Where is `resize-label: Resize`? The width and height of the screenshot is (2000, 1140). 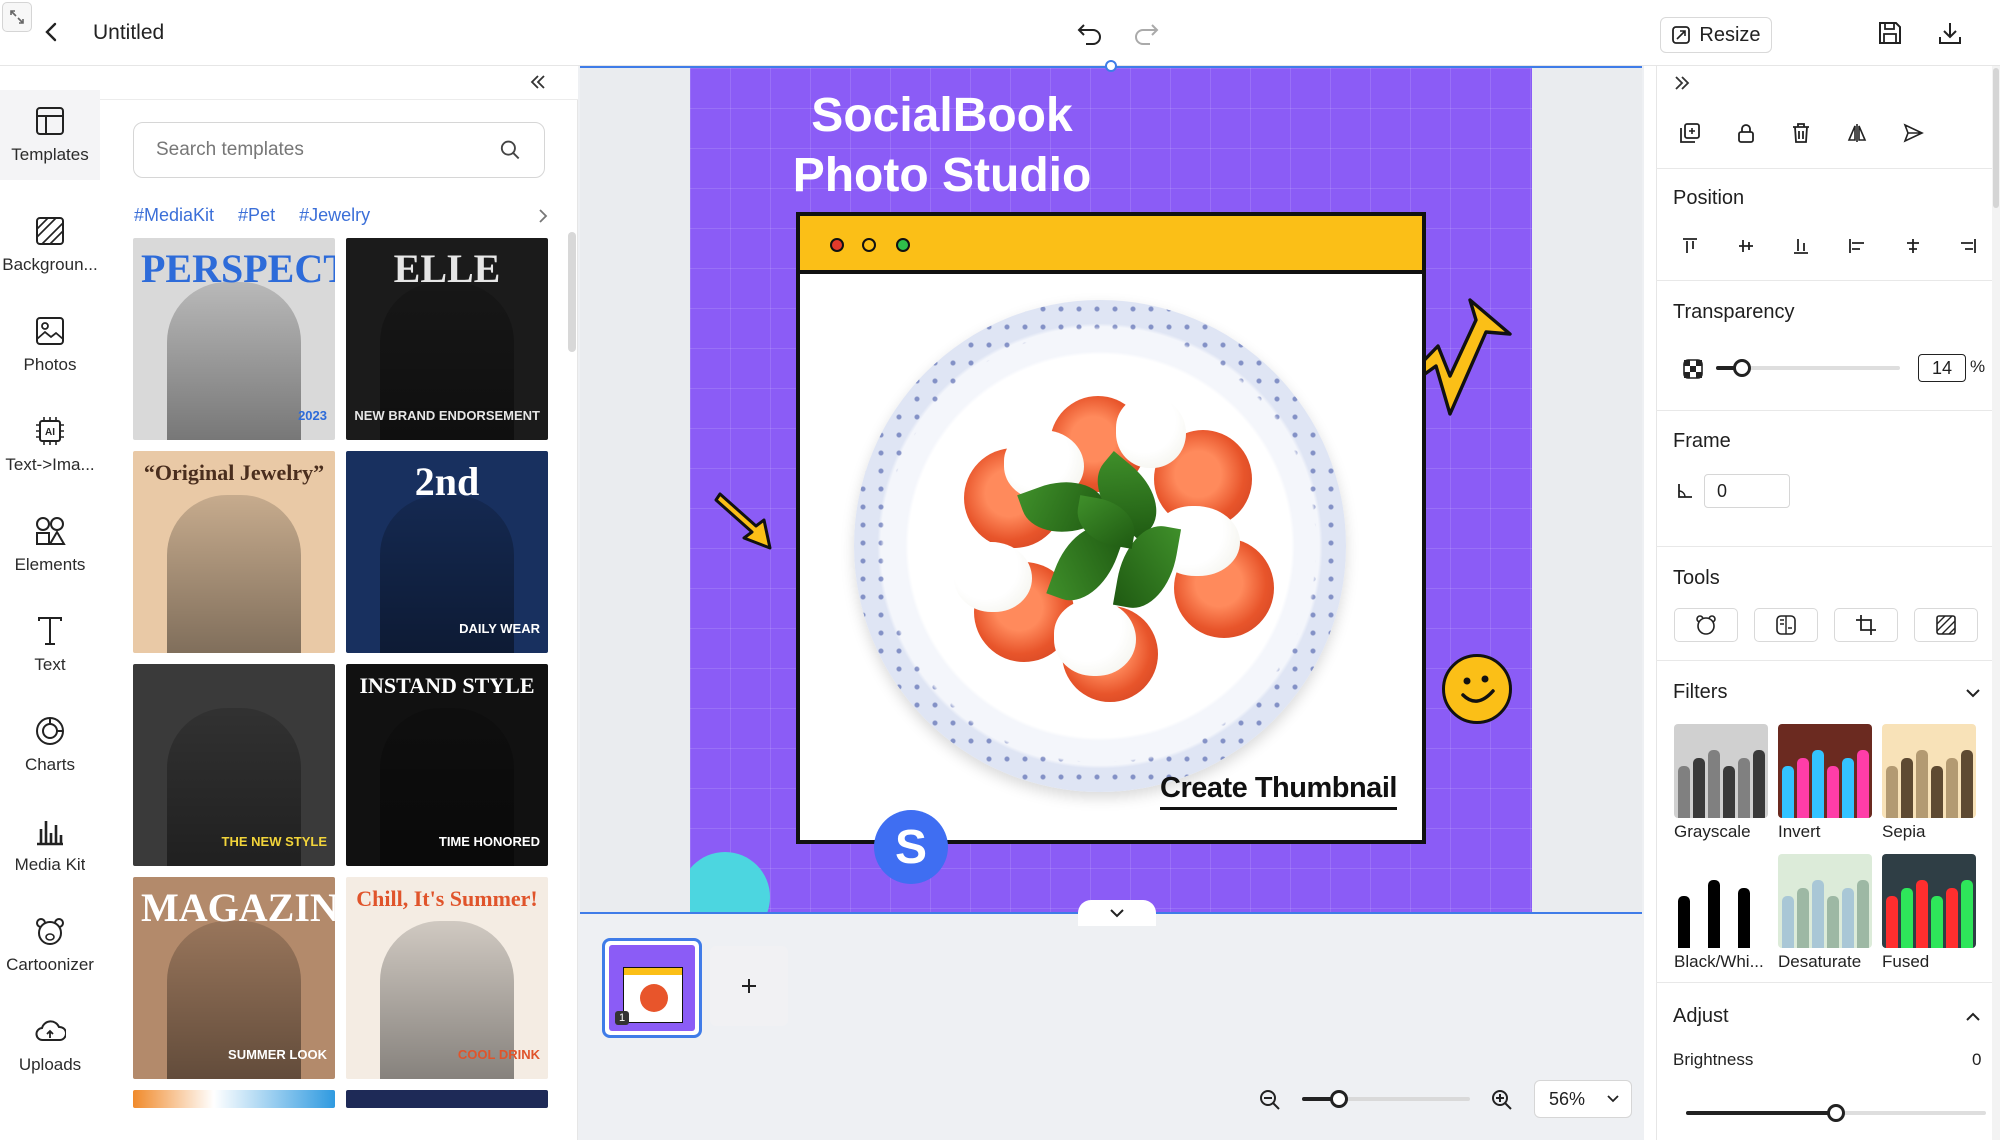
resize-label: Resize is located at coordinates (1730, 34).